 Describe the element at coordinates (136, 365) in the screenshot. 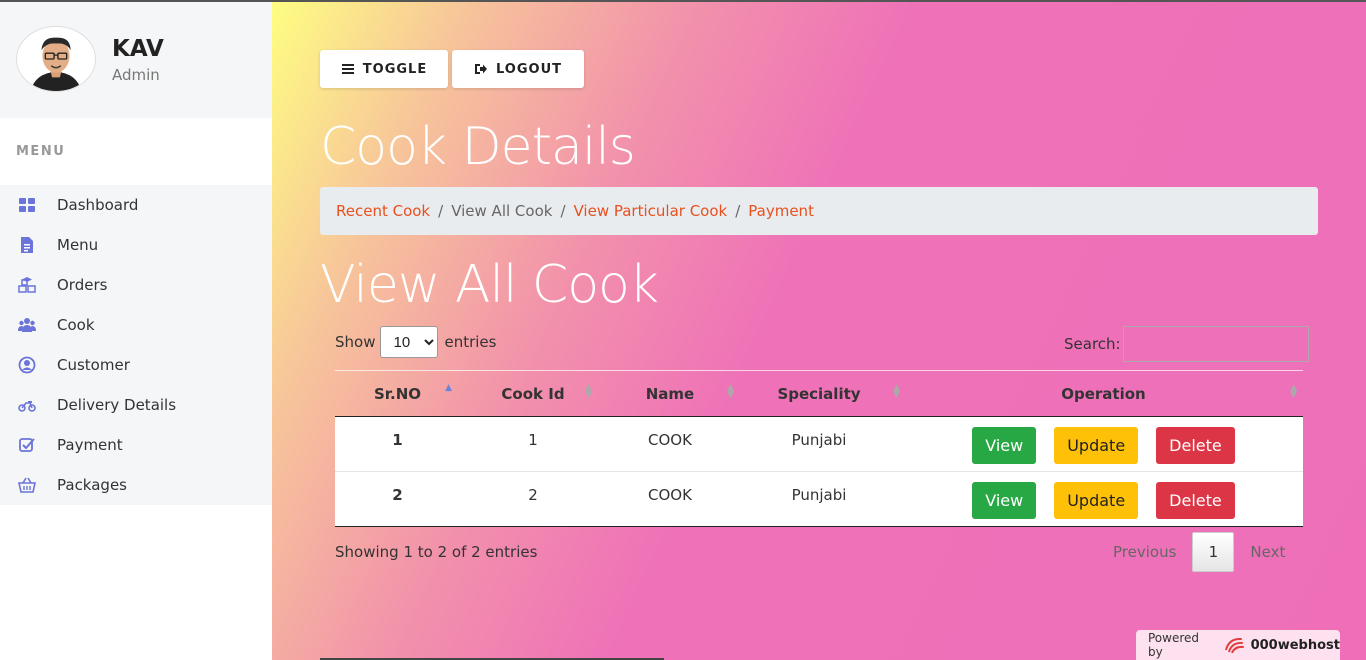

I see `sidebar-item-customer: Customer` at that location.